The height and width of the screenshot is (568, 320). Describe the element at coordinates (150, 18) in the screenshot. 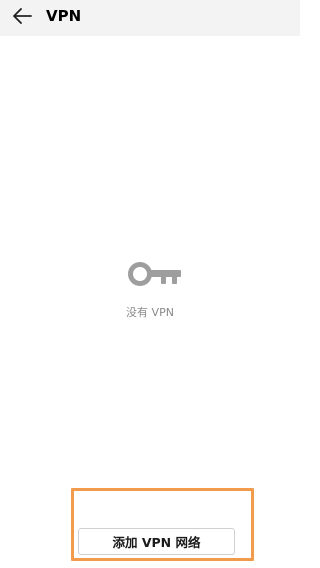

I see `top-bar: VPN` at that location.